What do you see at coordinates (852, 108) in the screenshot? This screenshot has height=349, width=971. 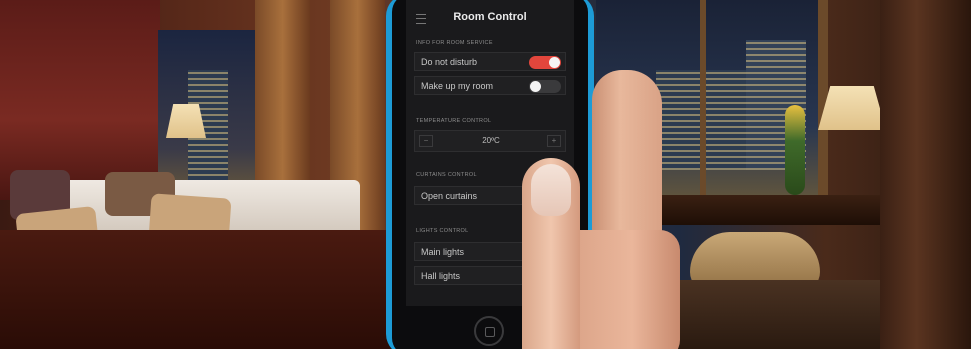 I see `lamp-right` at bounding box center [852, 108].